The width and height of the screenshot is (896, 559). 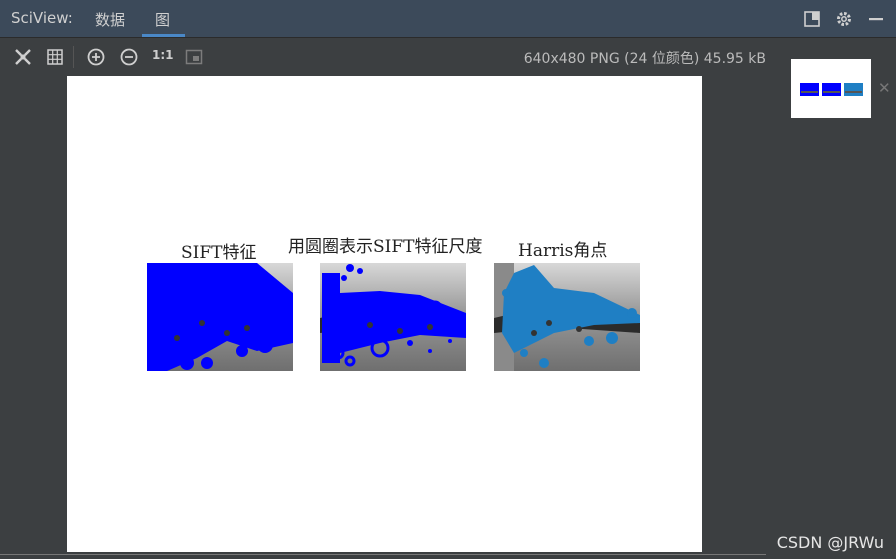 What do you see at coordinates (876, 19) in the screenshot?
I see `minimize-icon` at bounding box center [876, 19].